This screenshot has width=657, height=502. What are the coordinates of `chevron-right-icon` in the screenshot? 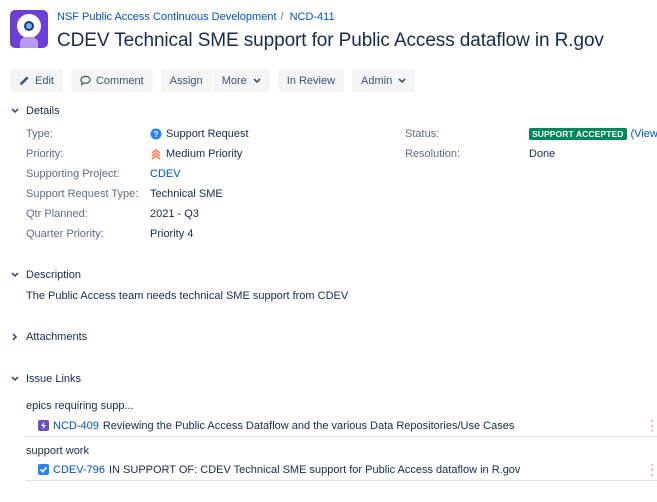 It's located at (15, 337).